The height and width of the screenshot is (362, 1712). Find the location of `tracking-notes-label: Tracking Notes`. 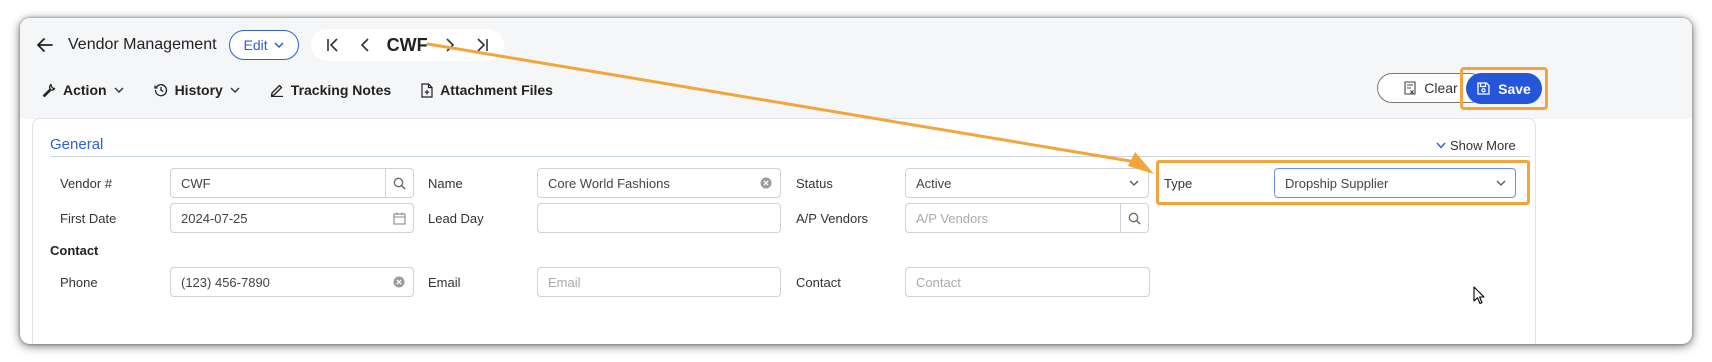

tracking-notes-label: Tracking Notes is located at coordinates (341, 90).